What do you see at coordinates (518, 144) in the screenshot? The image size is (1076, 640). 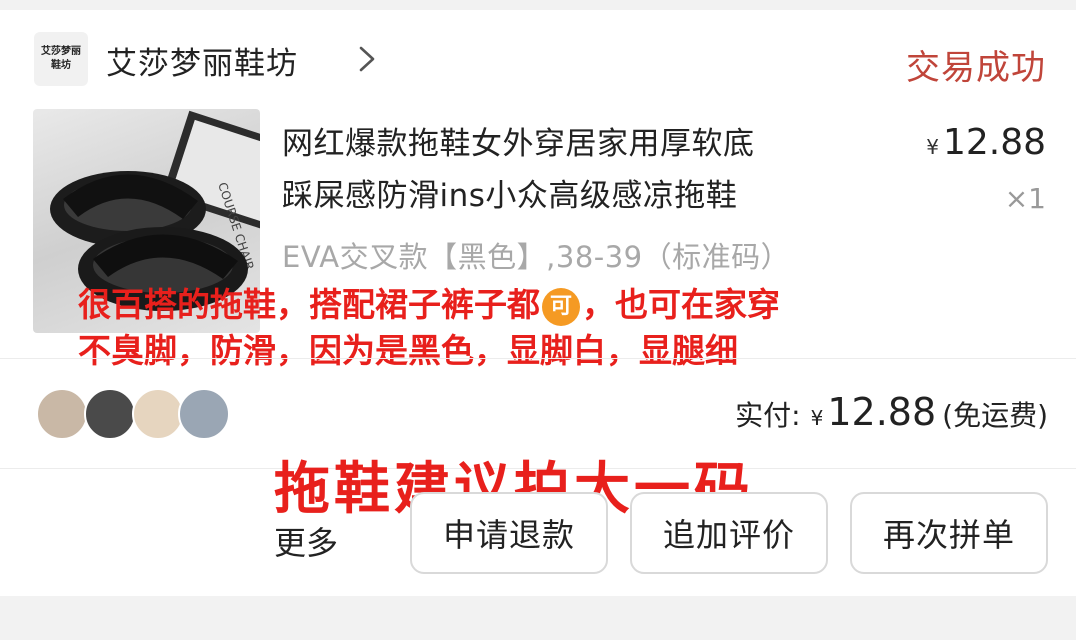 I see `product-title-line-1: 网红爆款拖鞋女外穿居家用厚软底` at bounding box center [518, 144].